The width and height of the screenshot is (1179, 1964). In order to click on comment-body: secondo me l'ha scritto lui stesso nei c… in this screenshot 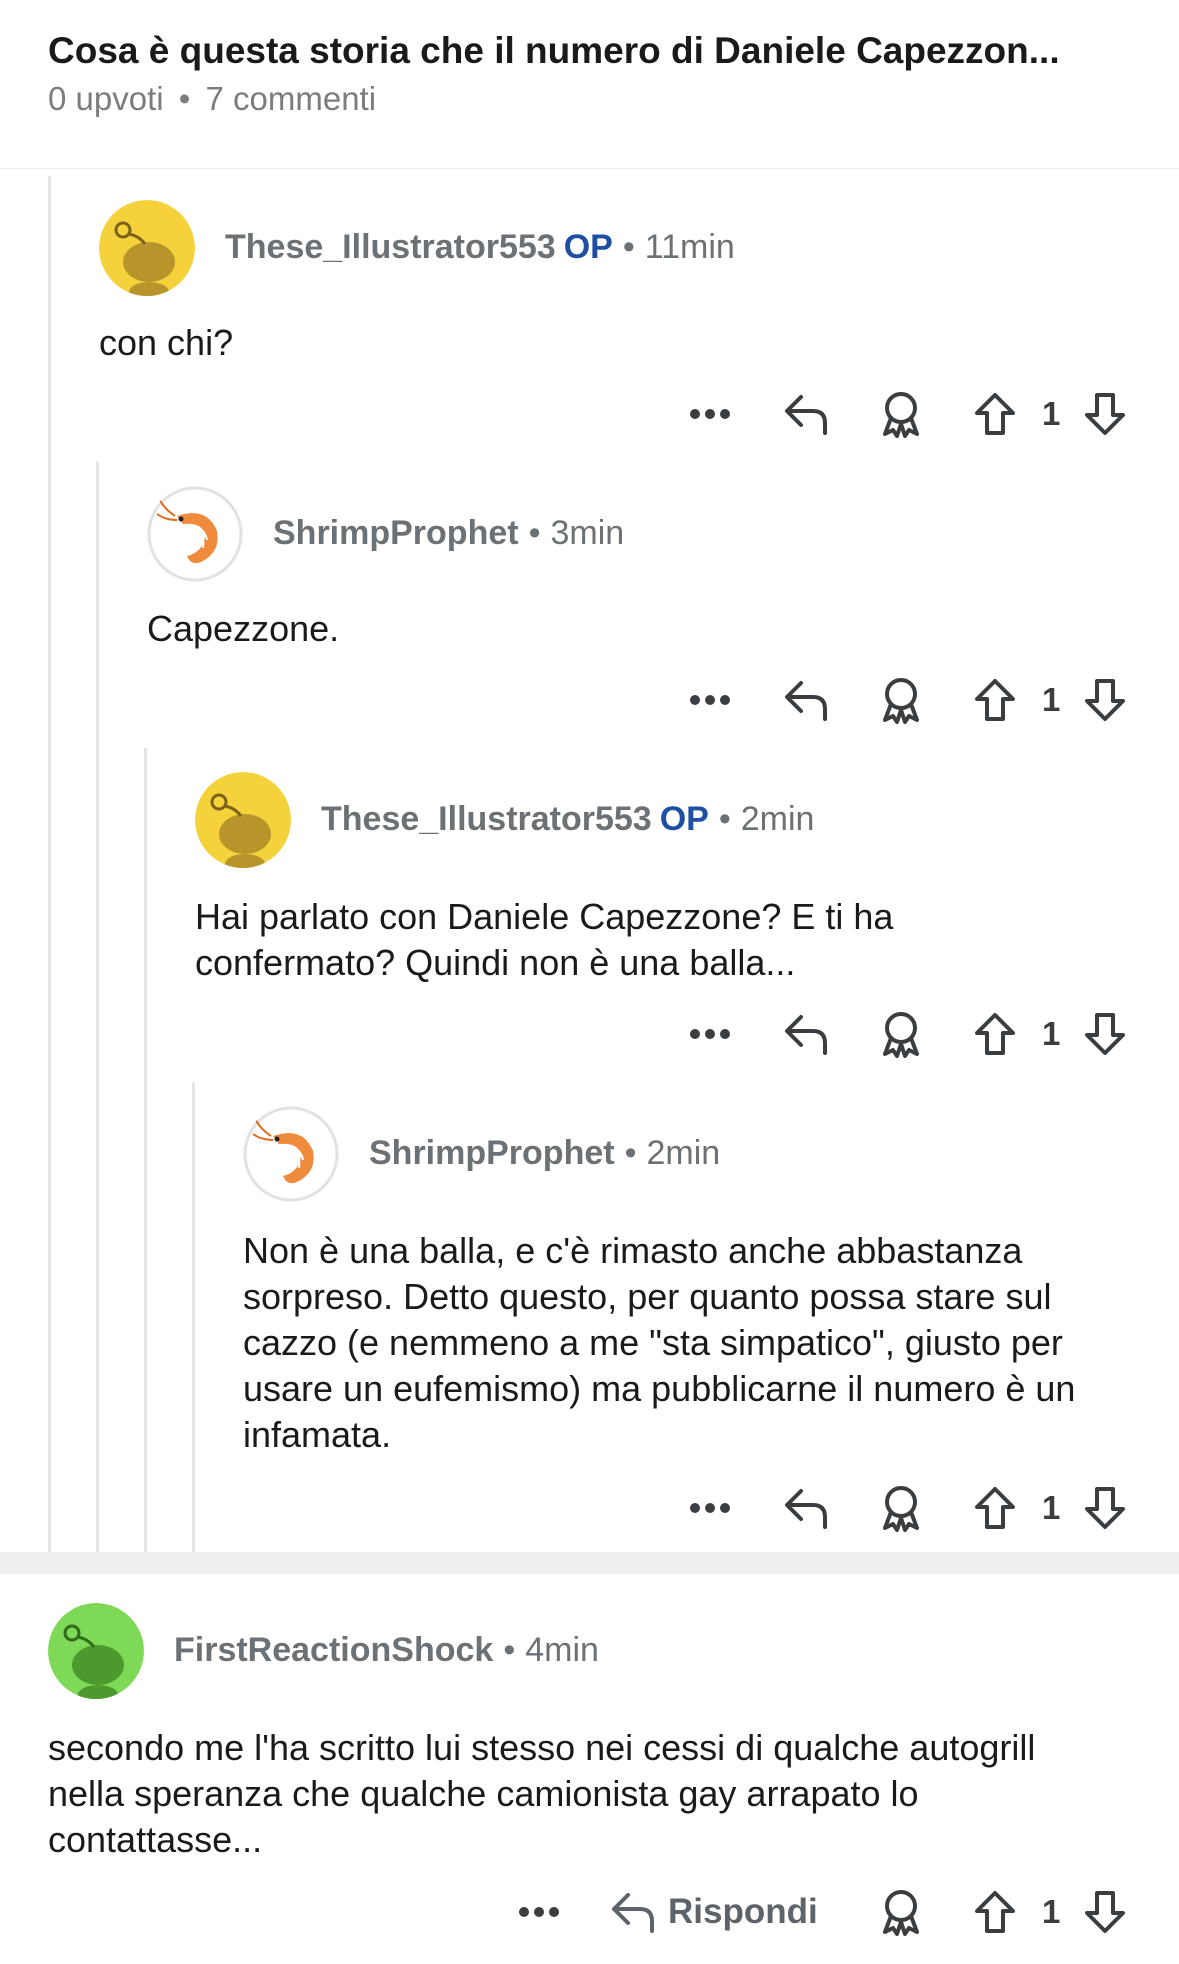, I will do `click(542, 1793)`.